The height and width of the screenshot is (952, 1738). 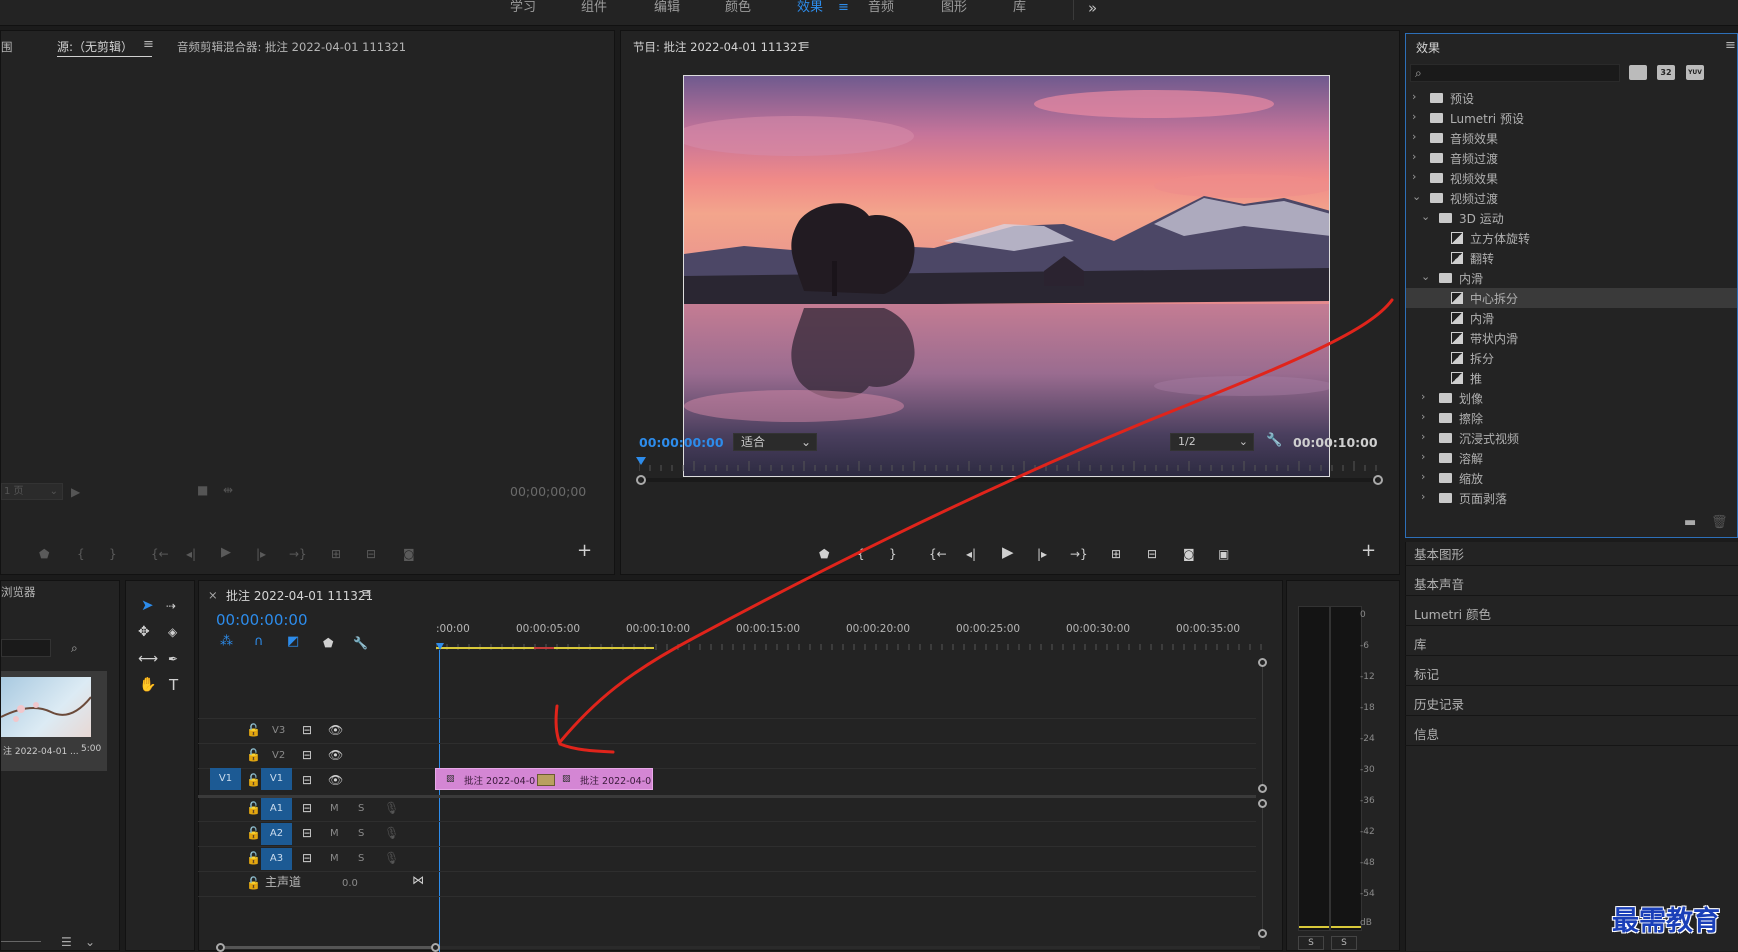 I want to click on tab-source: 源:（无剪辑）, so click(x=95, y=46).